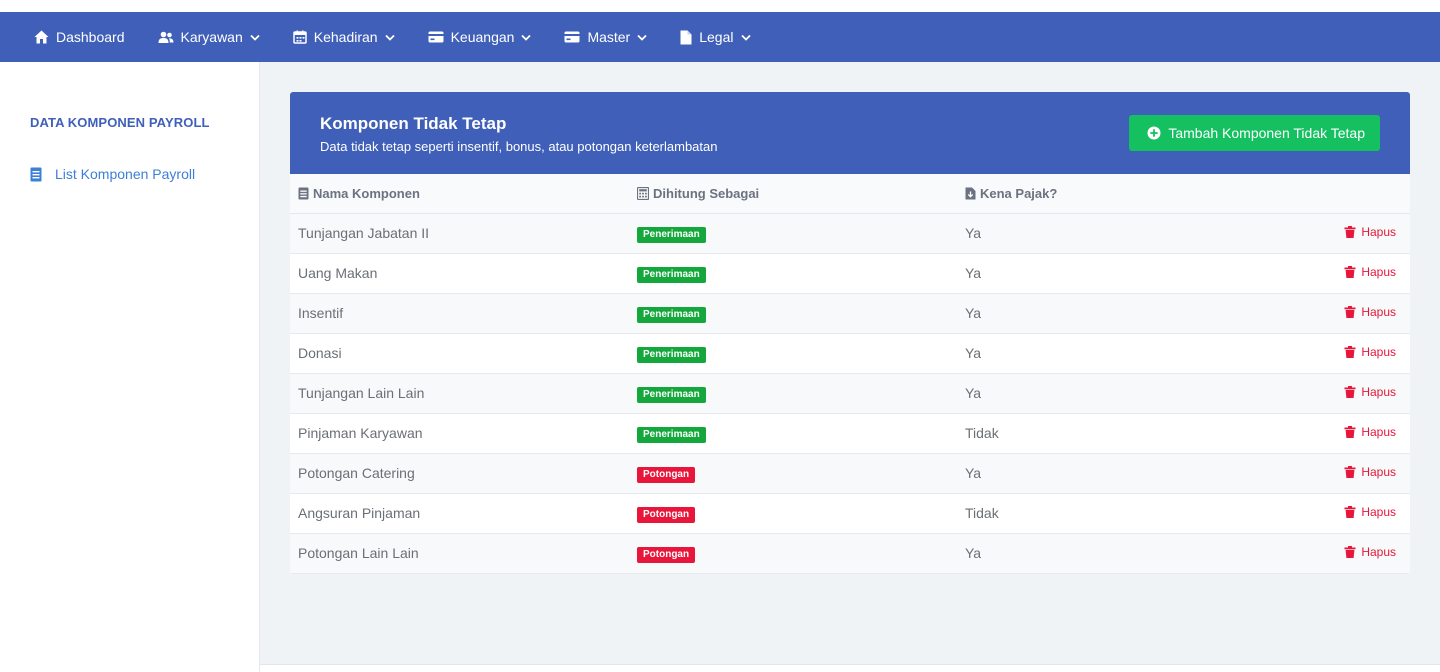 Image resolution: width=1440 pixels, height=672 pixels. I want to click on add-component-button: Tambah Komponen Tidak Tetap, so click(1254, 133).